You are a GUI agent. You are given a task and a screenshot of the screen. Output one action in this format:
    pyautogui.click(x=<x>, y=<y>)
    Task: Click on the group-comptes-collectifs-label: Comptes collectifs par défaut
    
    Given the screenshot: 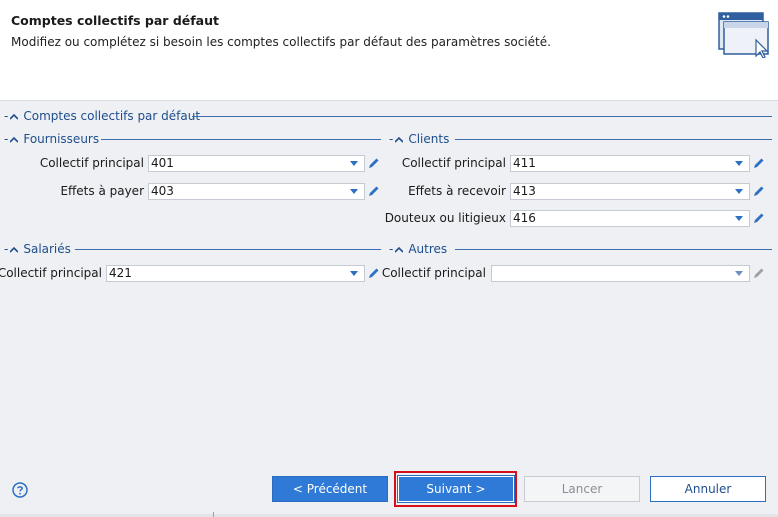 What is the action you would take?
    pyautogui.click(x=112, y=116)
    